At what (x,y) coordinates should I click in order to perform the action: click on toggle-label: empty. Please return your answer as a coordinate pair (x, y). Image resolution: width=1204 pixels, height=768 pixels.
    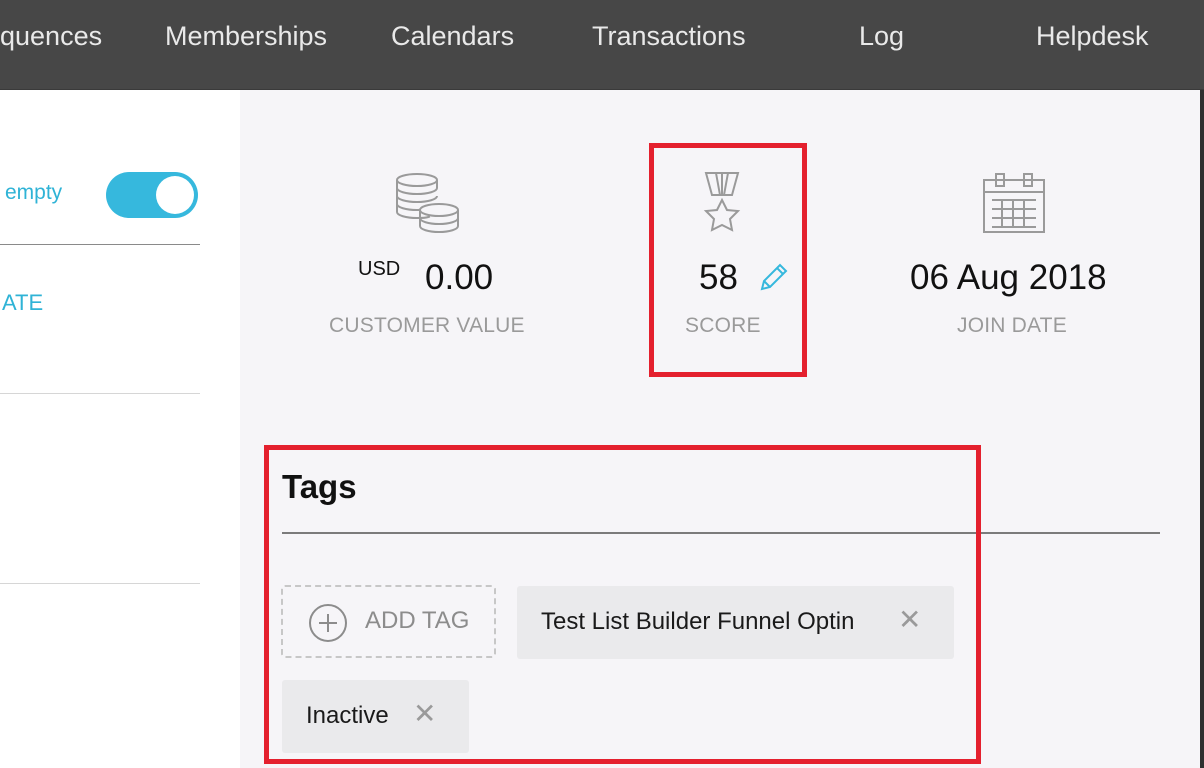
    Looking at the image, I should click on (34, 192).